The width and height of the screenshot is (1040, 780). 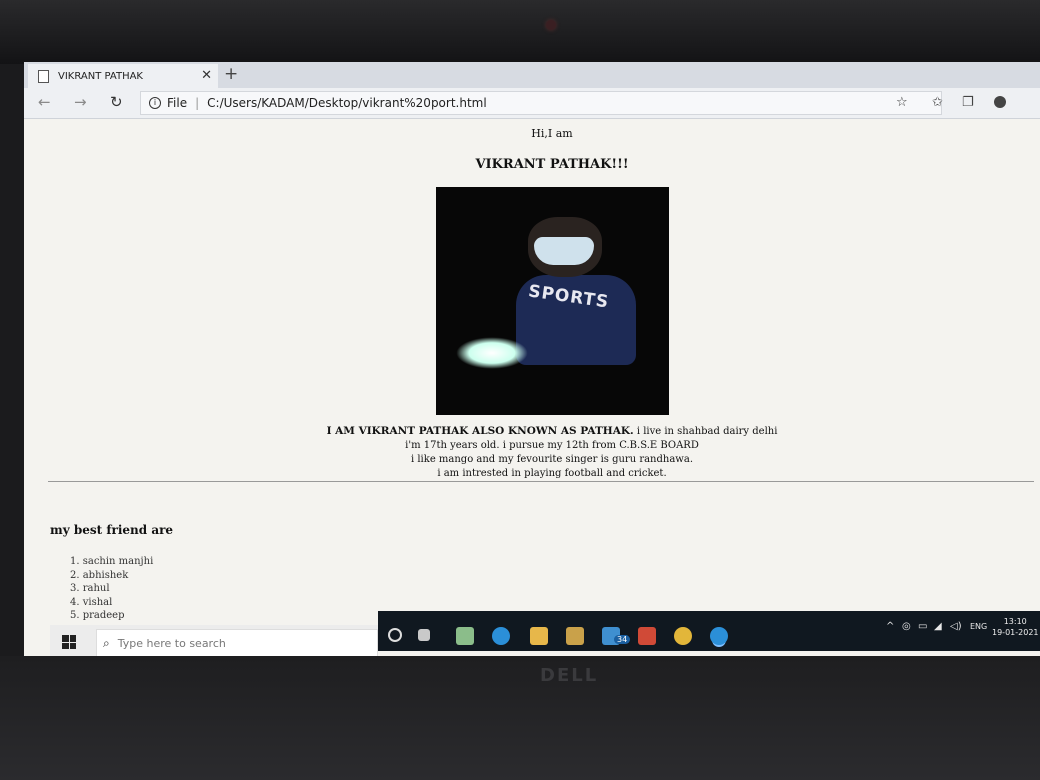 What do you see at coordinates (938, 626) in the screenshot?
I see `wifi-icon: ◢` at bounding box center [938, 626].